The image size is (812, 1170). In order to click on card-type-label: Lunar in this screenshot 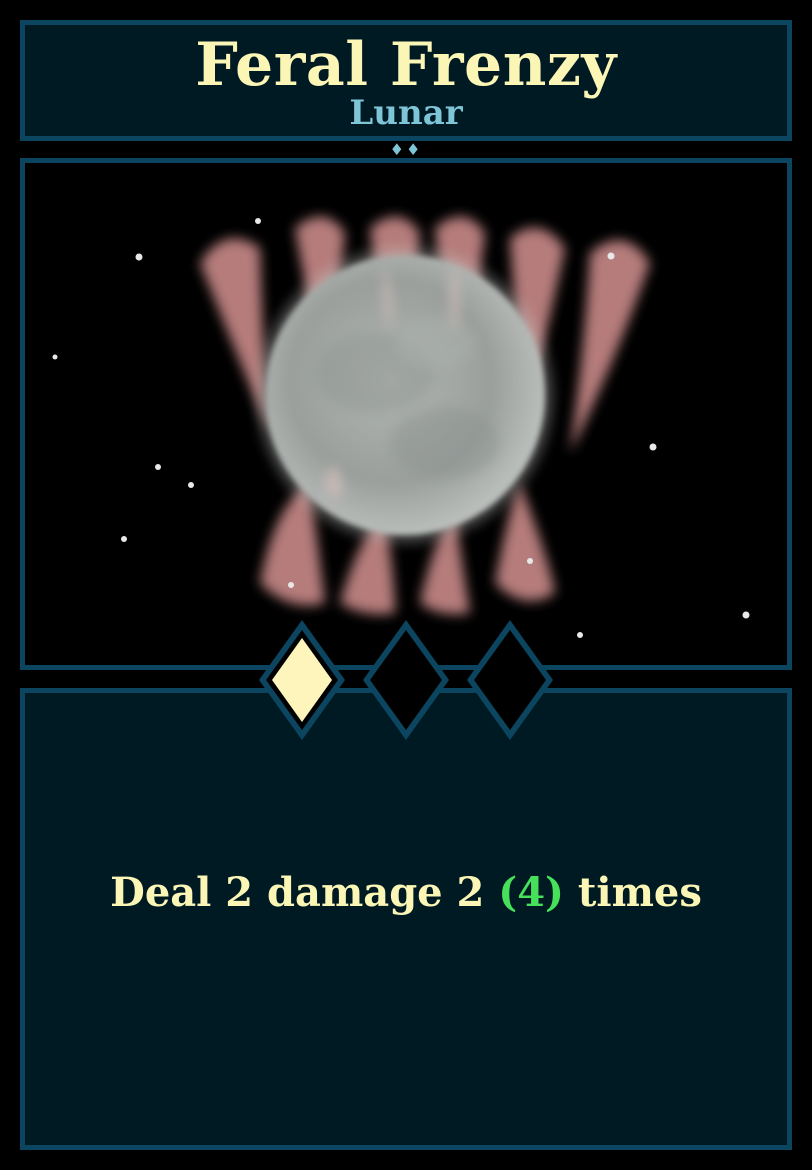, I will do `click(406, 113)`.